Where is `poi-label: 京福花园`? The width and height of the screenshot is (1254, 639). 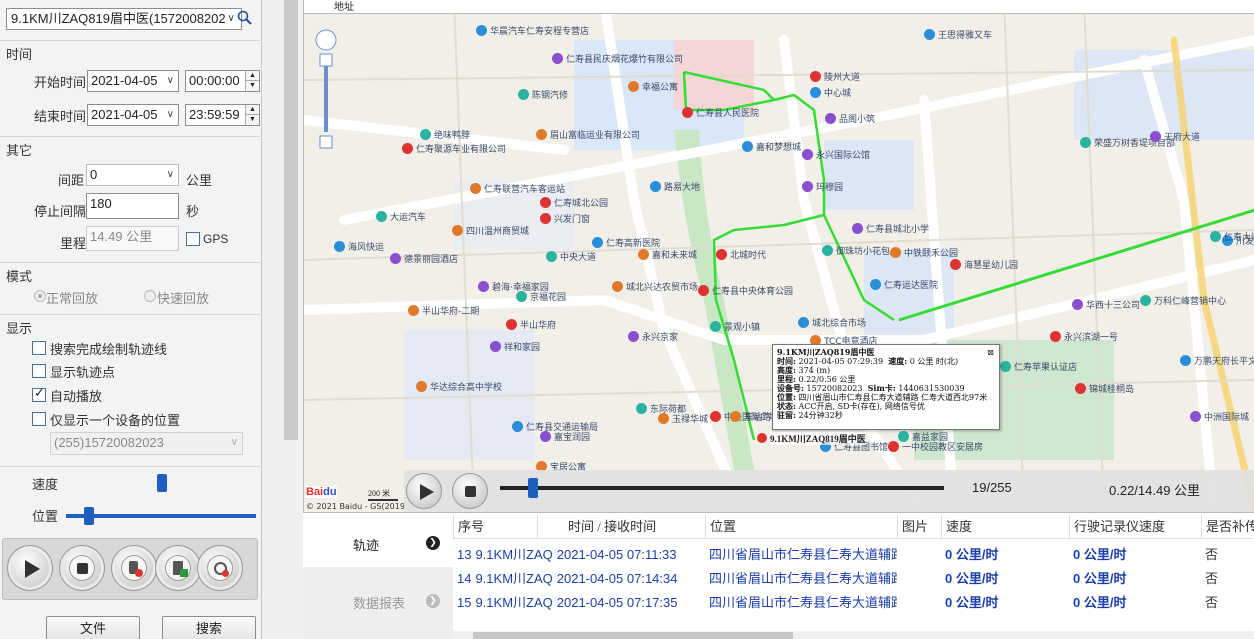
poi-label: 京福花园 is located at coordinates (548, 296).